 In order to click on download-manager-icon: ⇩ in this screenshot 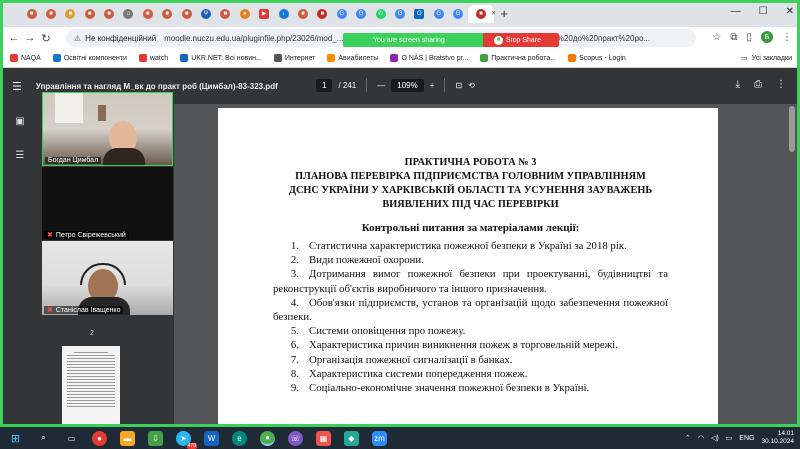, I will do `click(155, 438)`.